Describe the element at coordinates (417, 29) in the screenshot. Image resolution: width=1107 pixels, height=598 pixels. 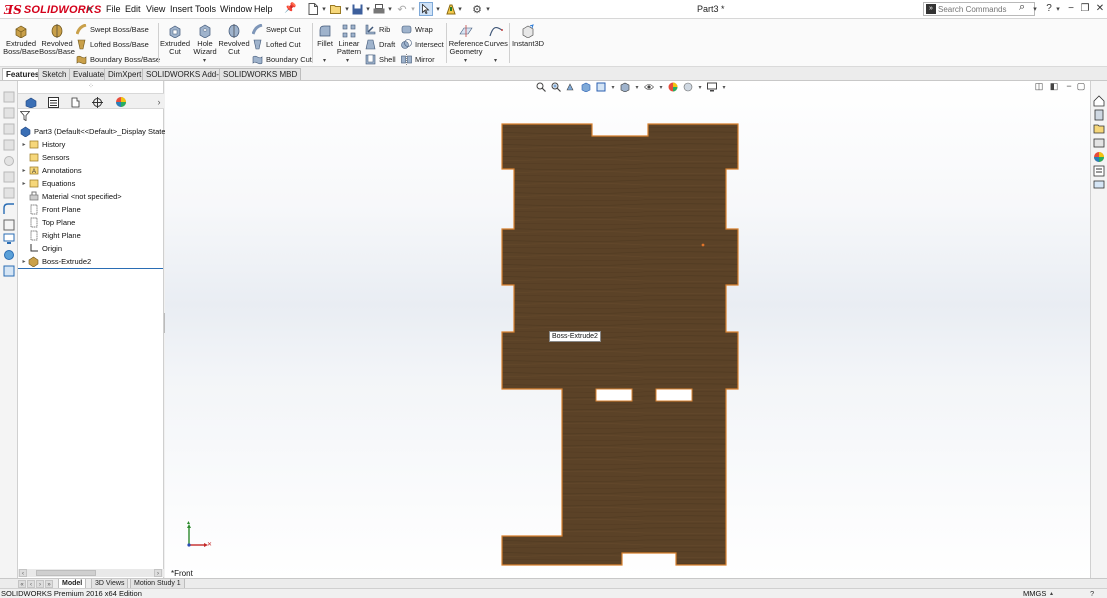
I see `wrap-button: Wrap` at that location.